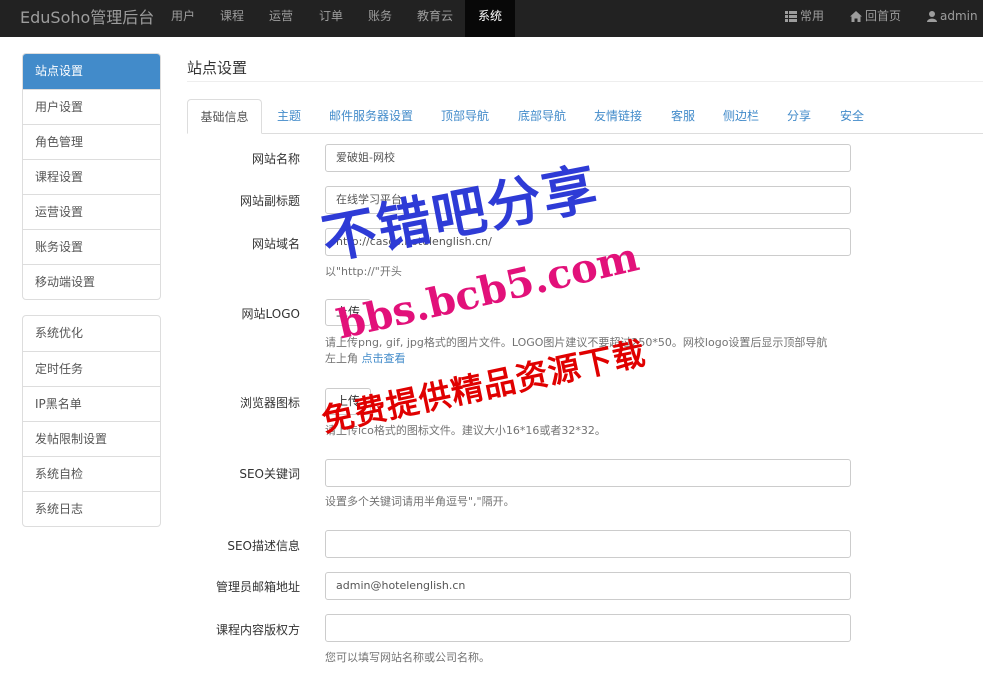 The width and height of the screenshot is (983, 678). Describe the element at coordinates (269, 403) in the screenshot. I see `favicon-label: 浏览器图标` at that location.